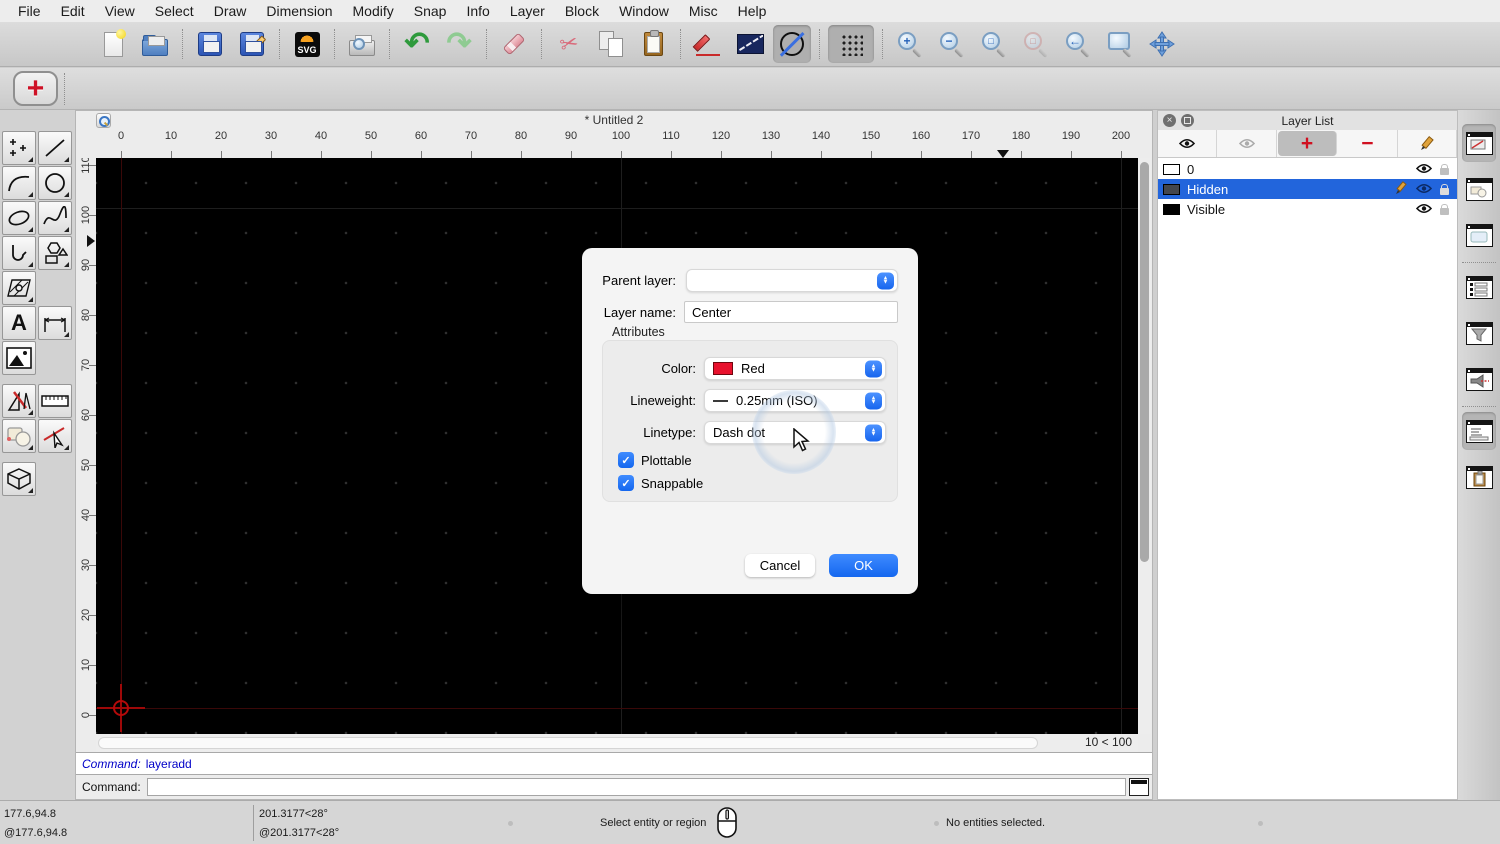  Describe the element at coordinates (952, 44) in the screenshot. I see `zoom-out-button: −` at that location.